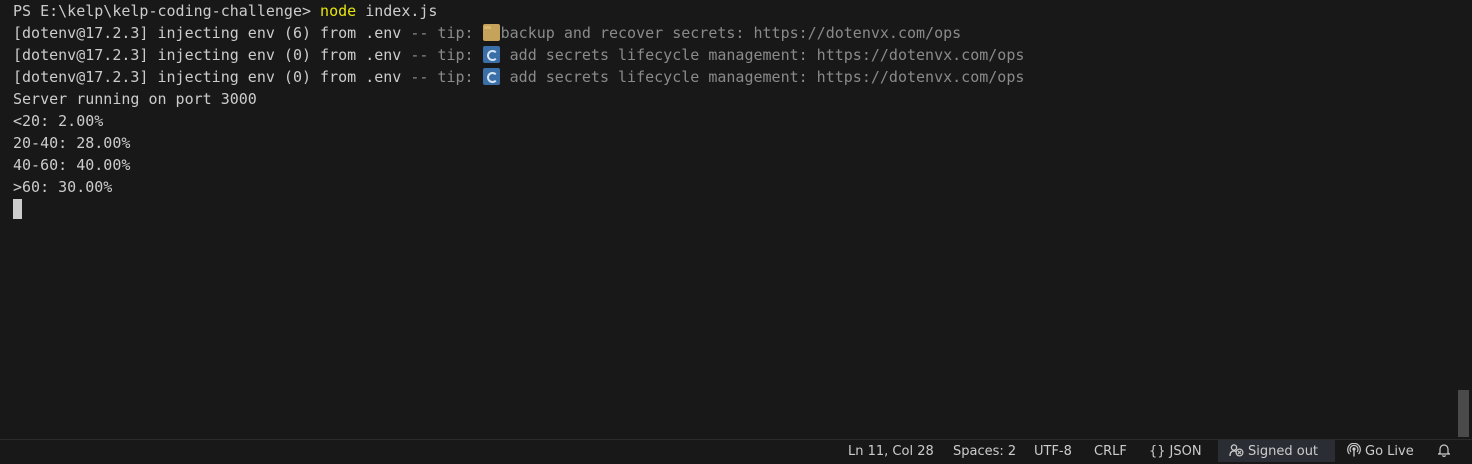 This screenshot has width=1472, height=464. Describe the element at coordinates (72, 143) in the screenshot. I see `output-line: 20-40: 28.00%` at that location.